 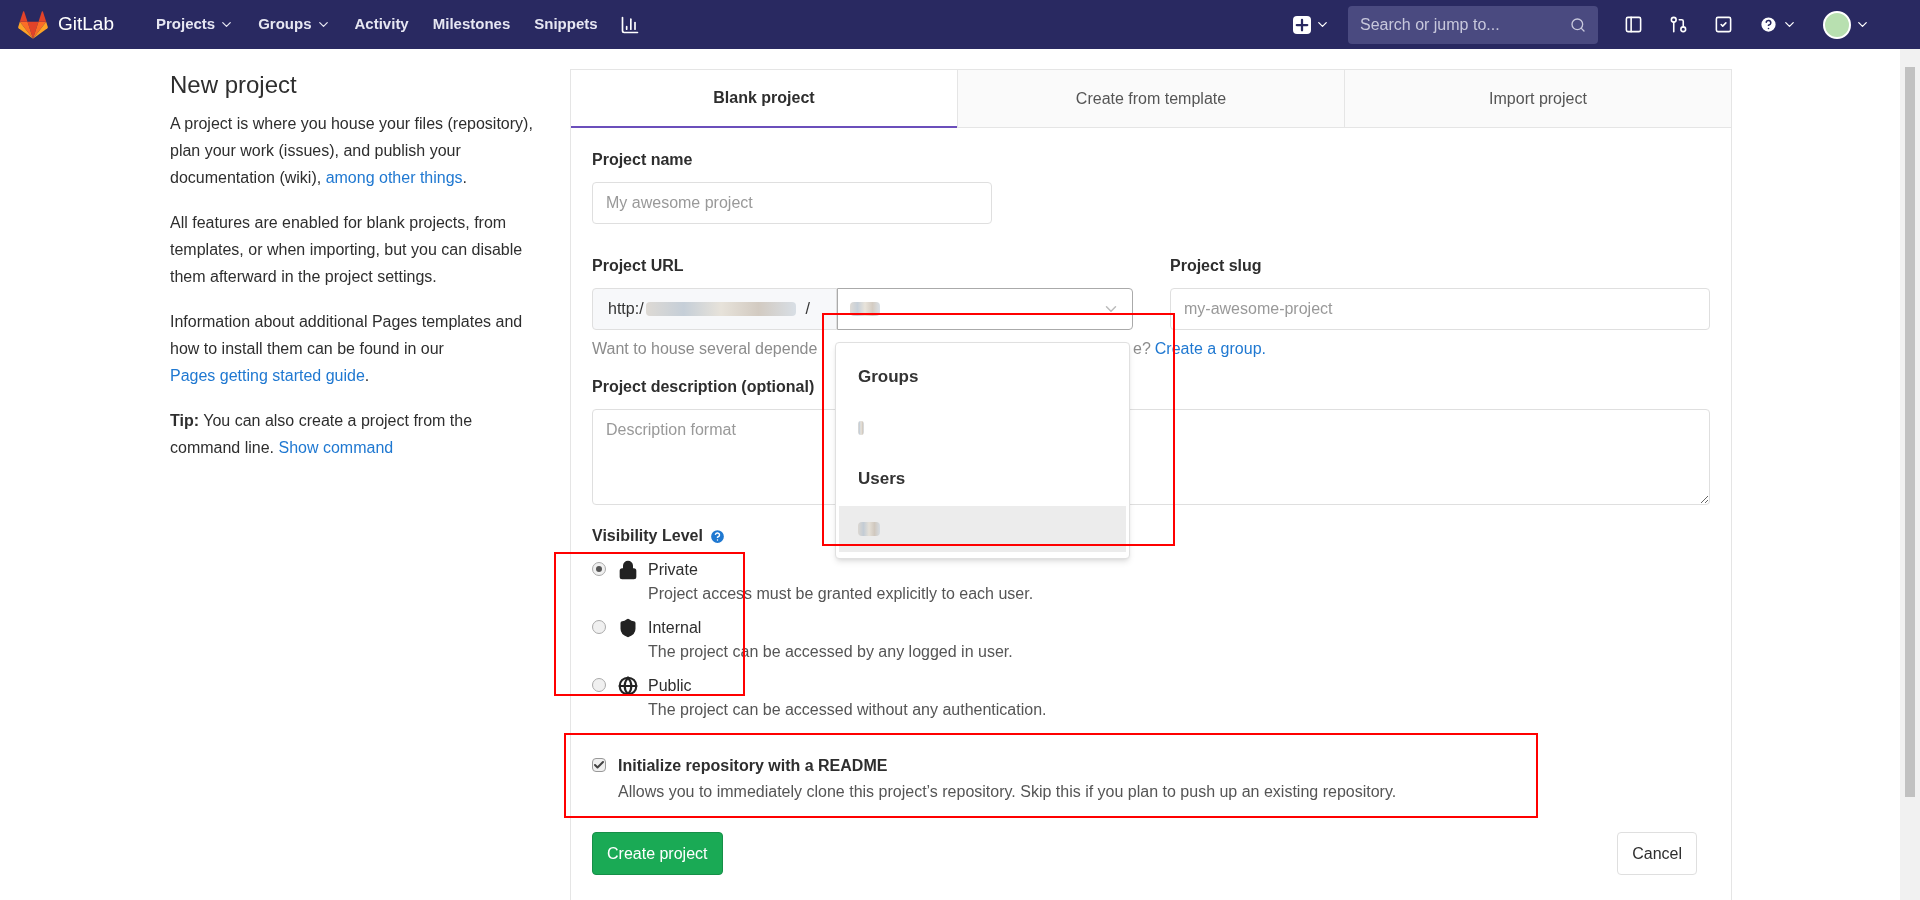 What do you see at coordinates (985, 309) in the screenshot?
I see `namespace-select` at bounding box center [985, 309].